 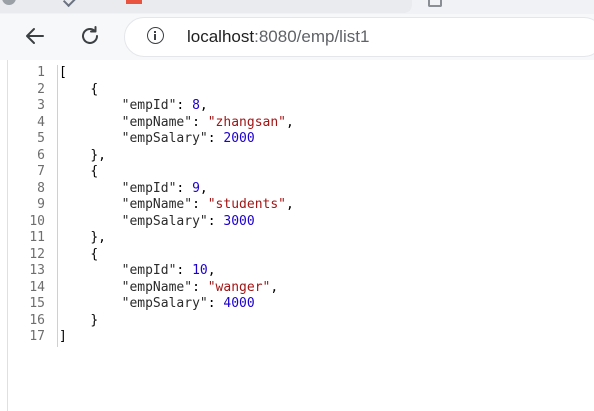 I want to click on arrow-left-icon, so click(x=35, y=36).